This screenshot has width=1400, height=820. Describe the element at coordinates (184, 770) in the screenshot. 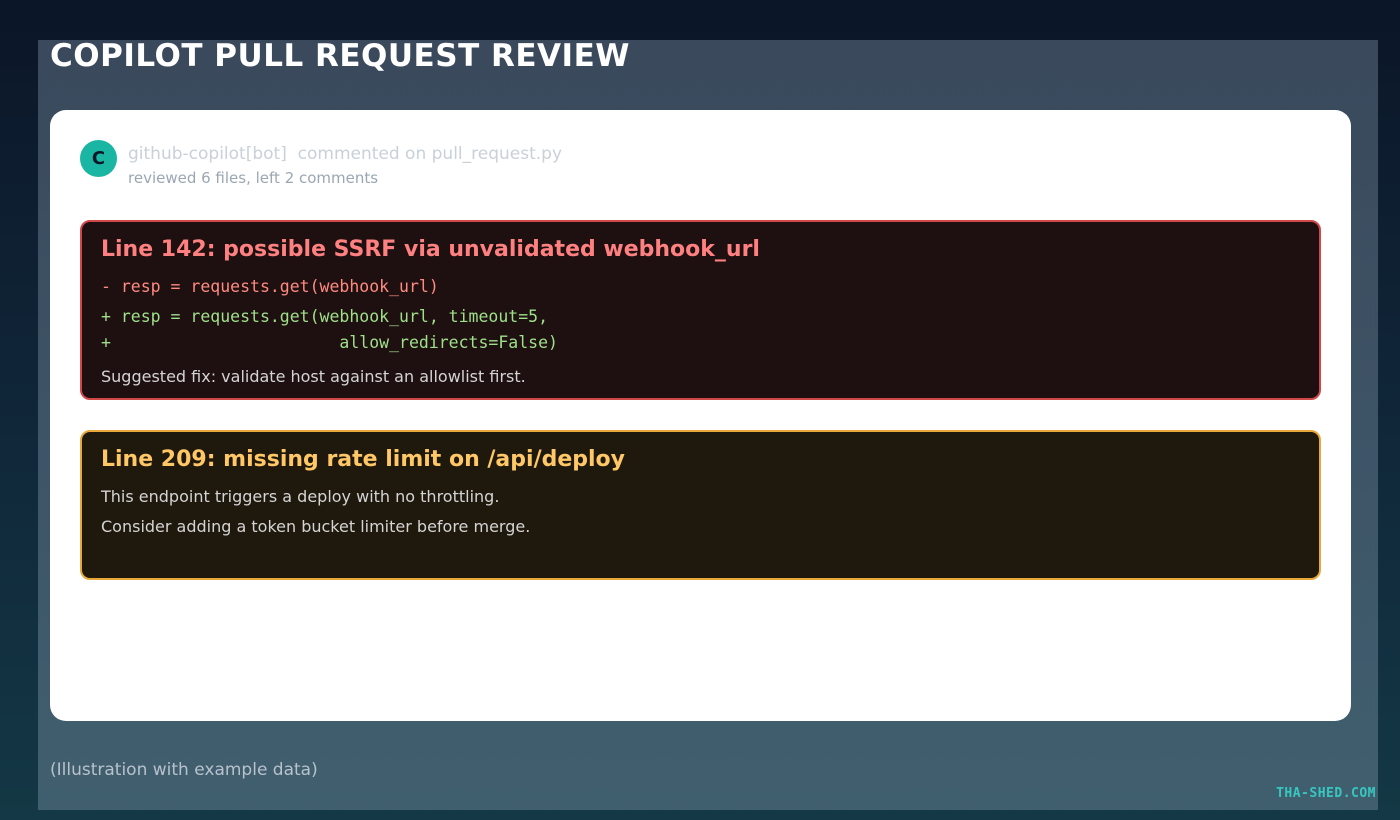

I see `illustration-caption: (Illustration with example data)` at that location.